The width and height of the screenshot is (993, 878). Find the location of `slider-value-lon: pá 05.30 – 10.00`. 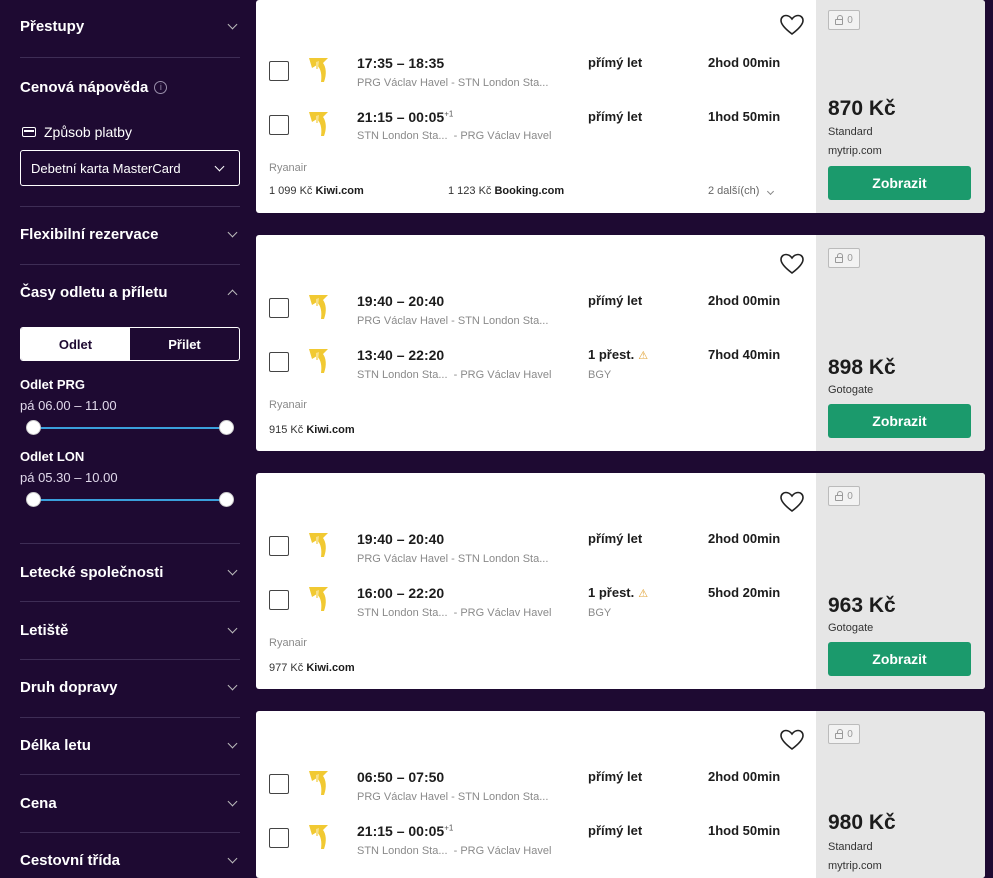

slider-value-lon: pá 05.30 – 10.00 is located at coordinates (69, 477).